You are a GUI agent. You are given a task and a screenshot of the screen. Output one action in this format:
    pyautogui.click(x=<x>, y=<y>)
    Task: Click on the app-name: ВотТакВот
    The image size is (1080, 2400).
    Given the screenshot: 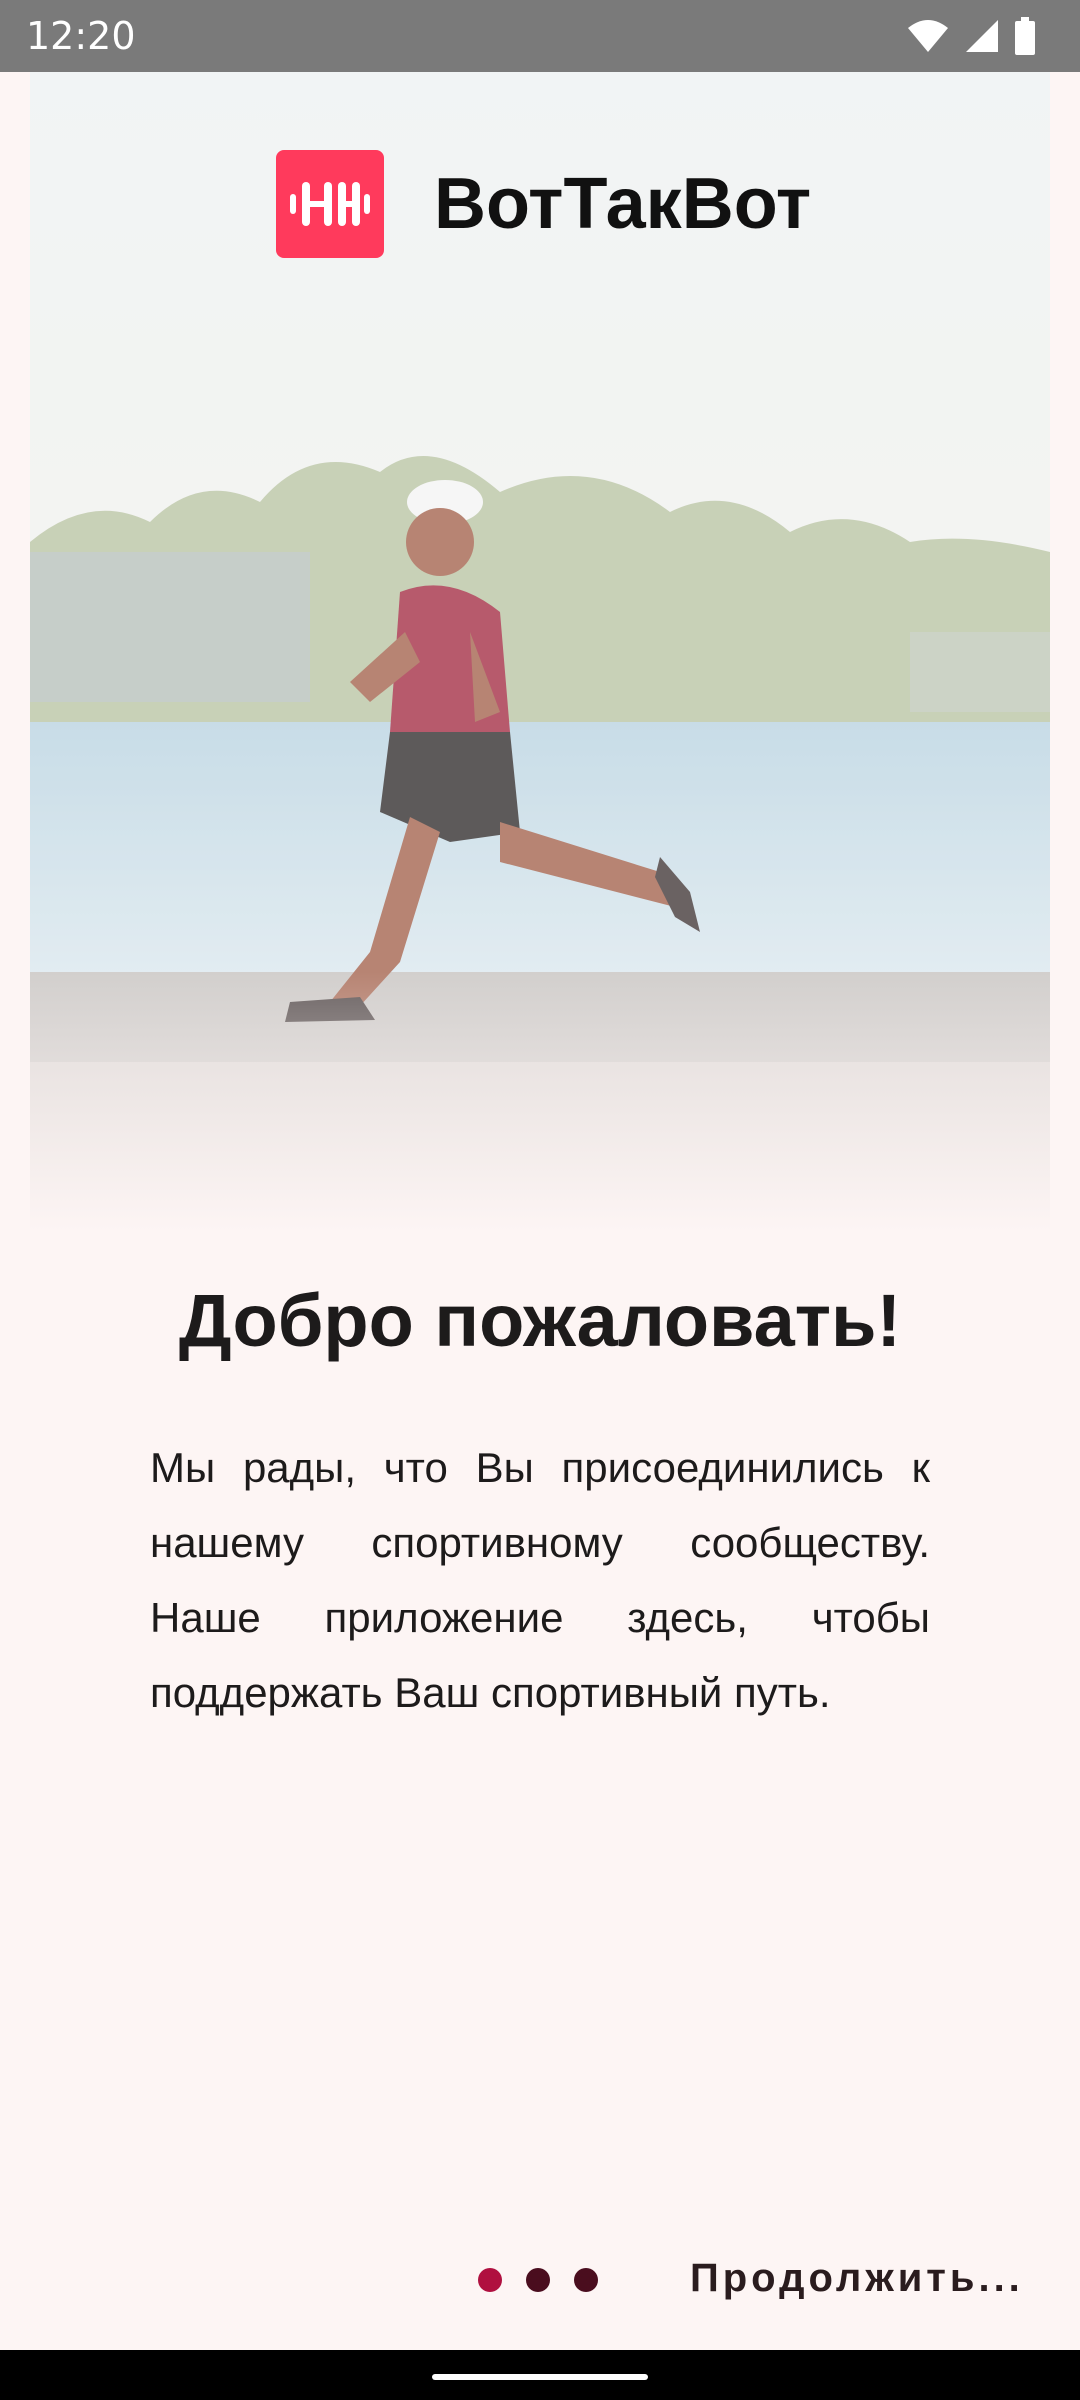 What is the action you would take?
    pyautogui.click(x=623, y=204)
    